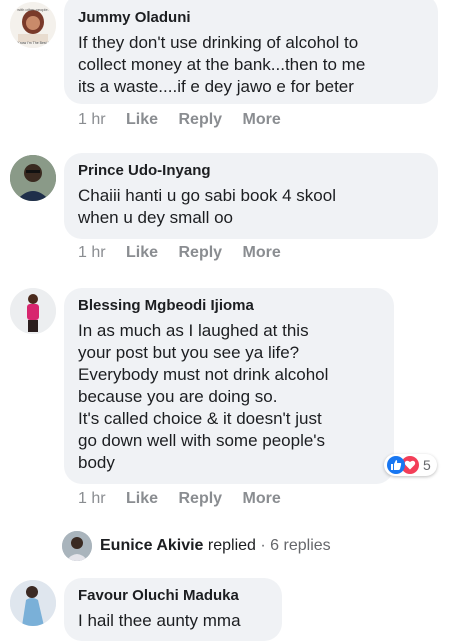 The image size is (450, 641). Describe the element at coordinates (151, 545) in the screenshot. I see `reply-author: Eunice Akivie` at that location.